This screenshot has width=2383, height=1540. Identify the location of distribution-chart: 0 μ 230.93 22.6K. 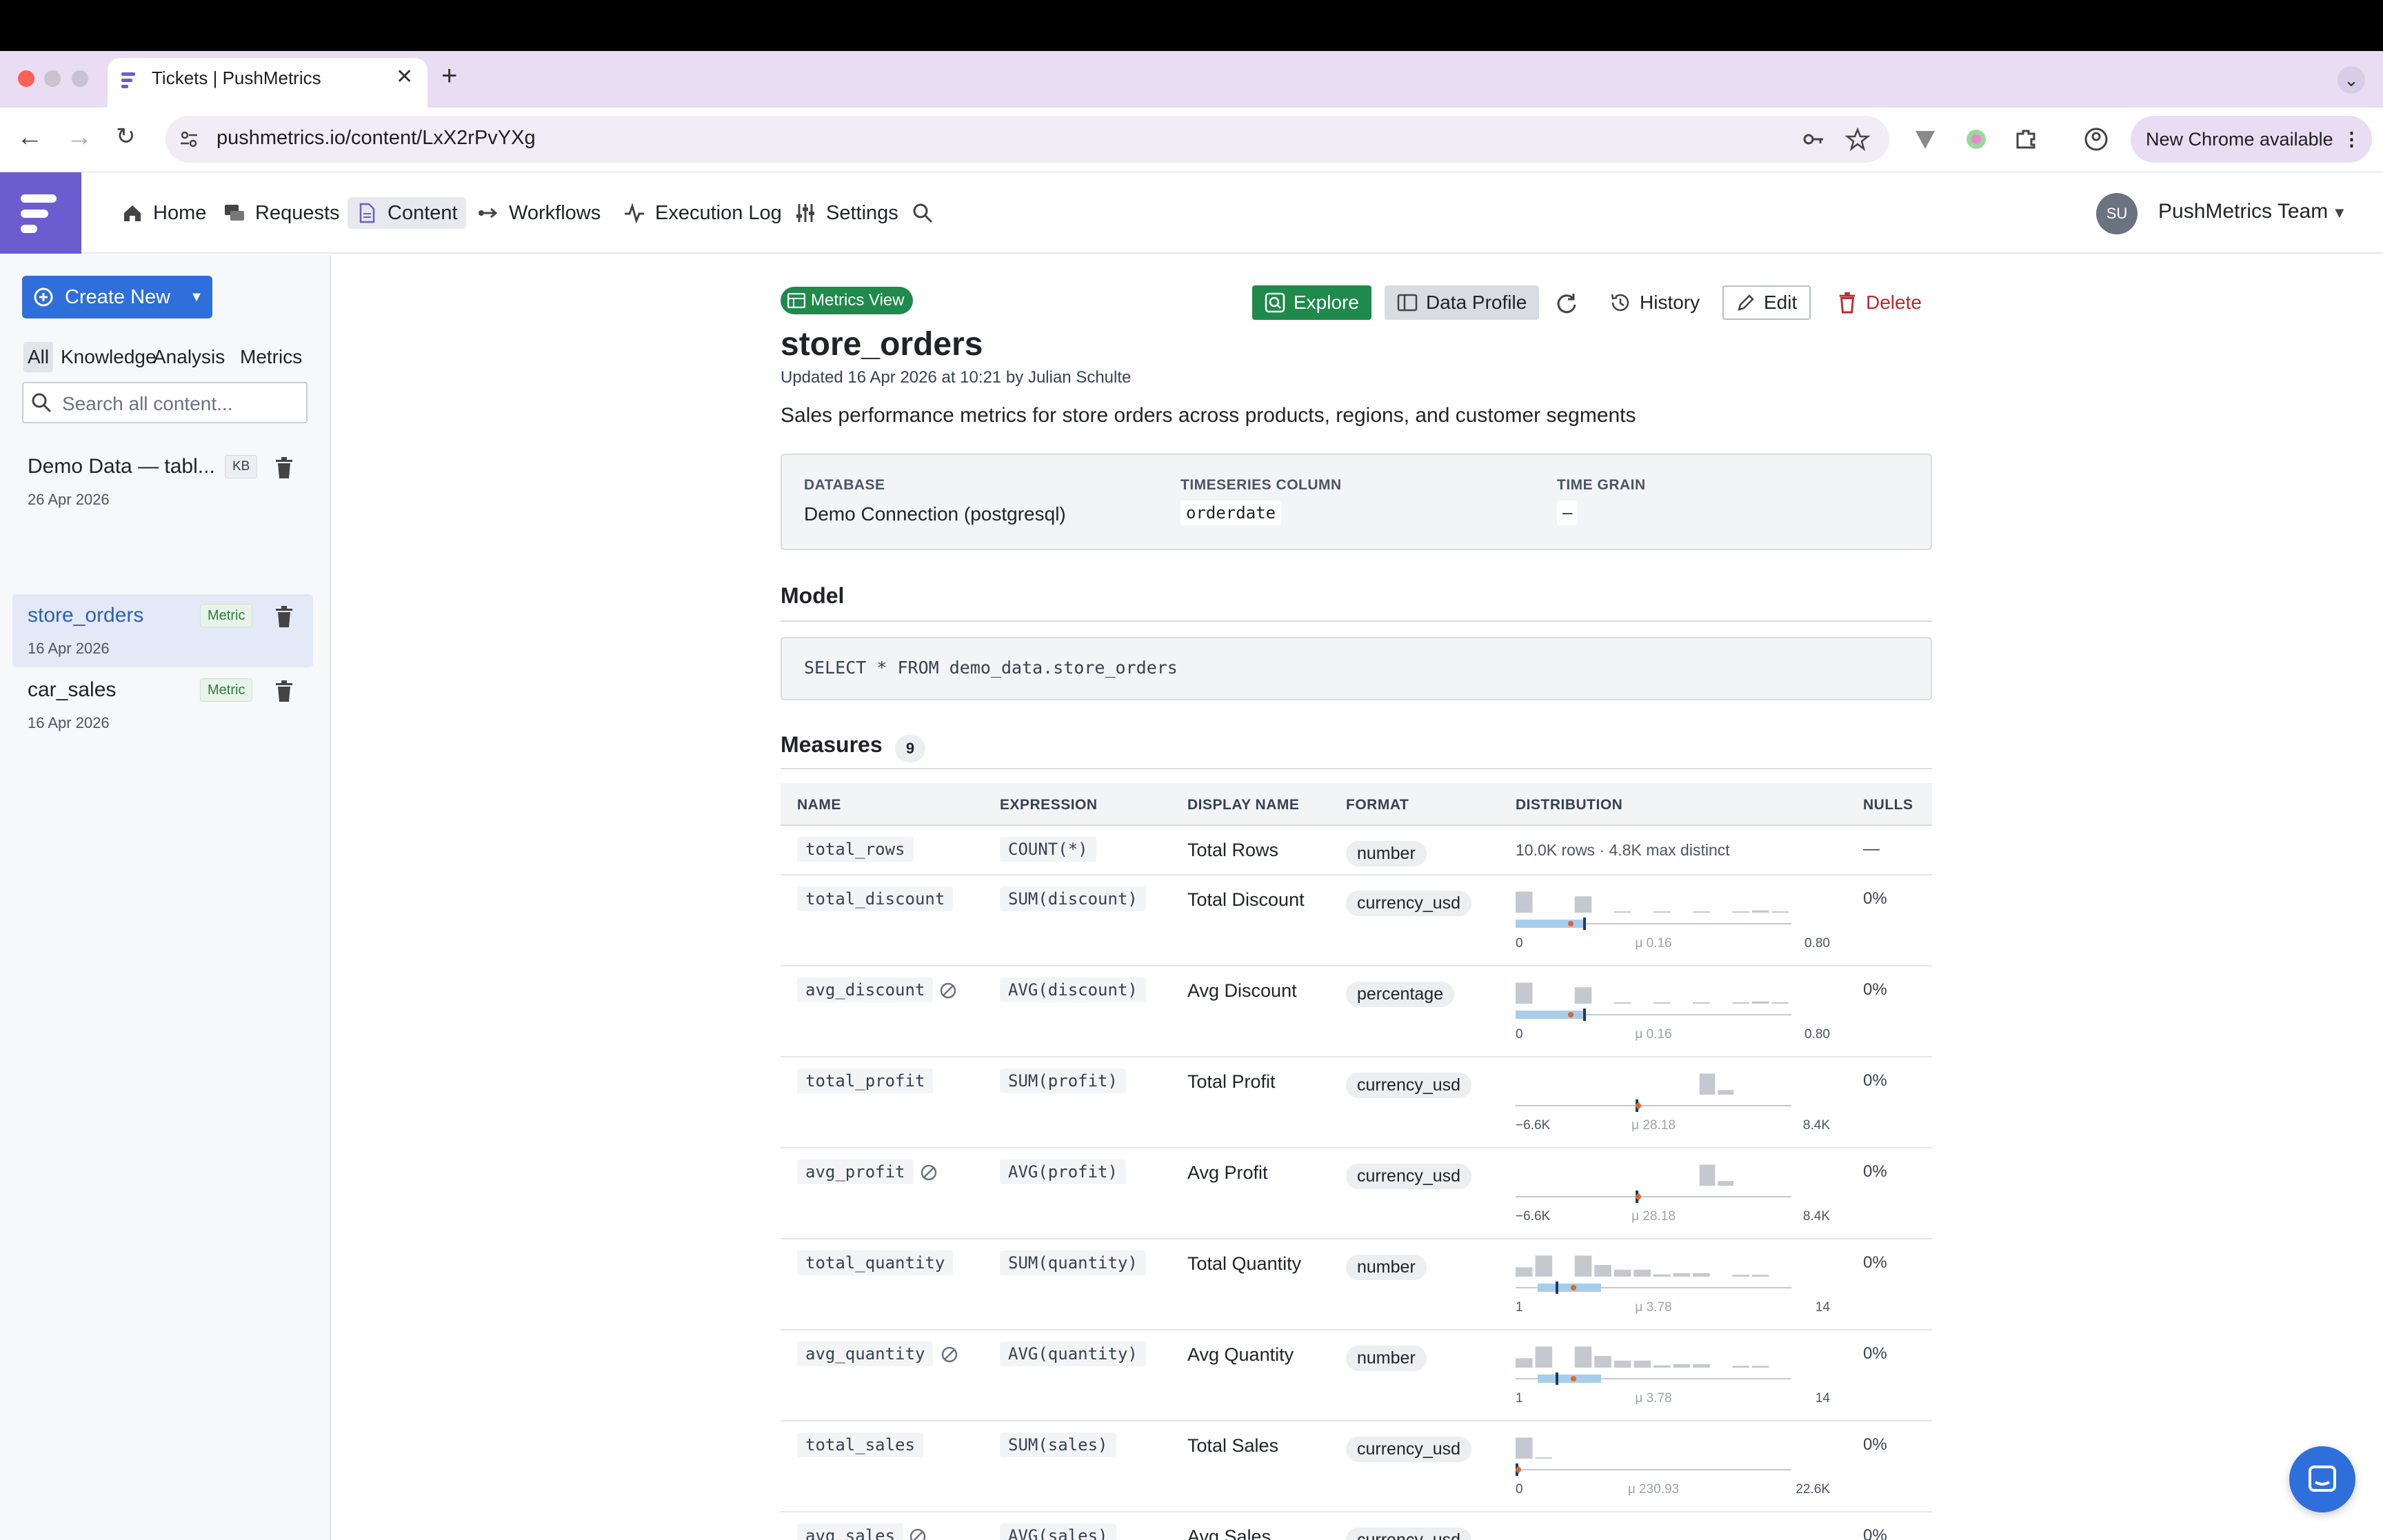
(1673, 1467).